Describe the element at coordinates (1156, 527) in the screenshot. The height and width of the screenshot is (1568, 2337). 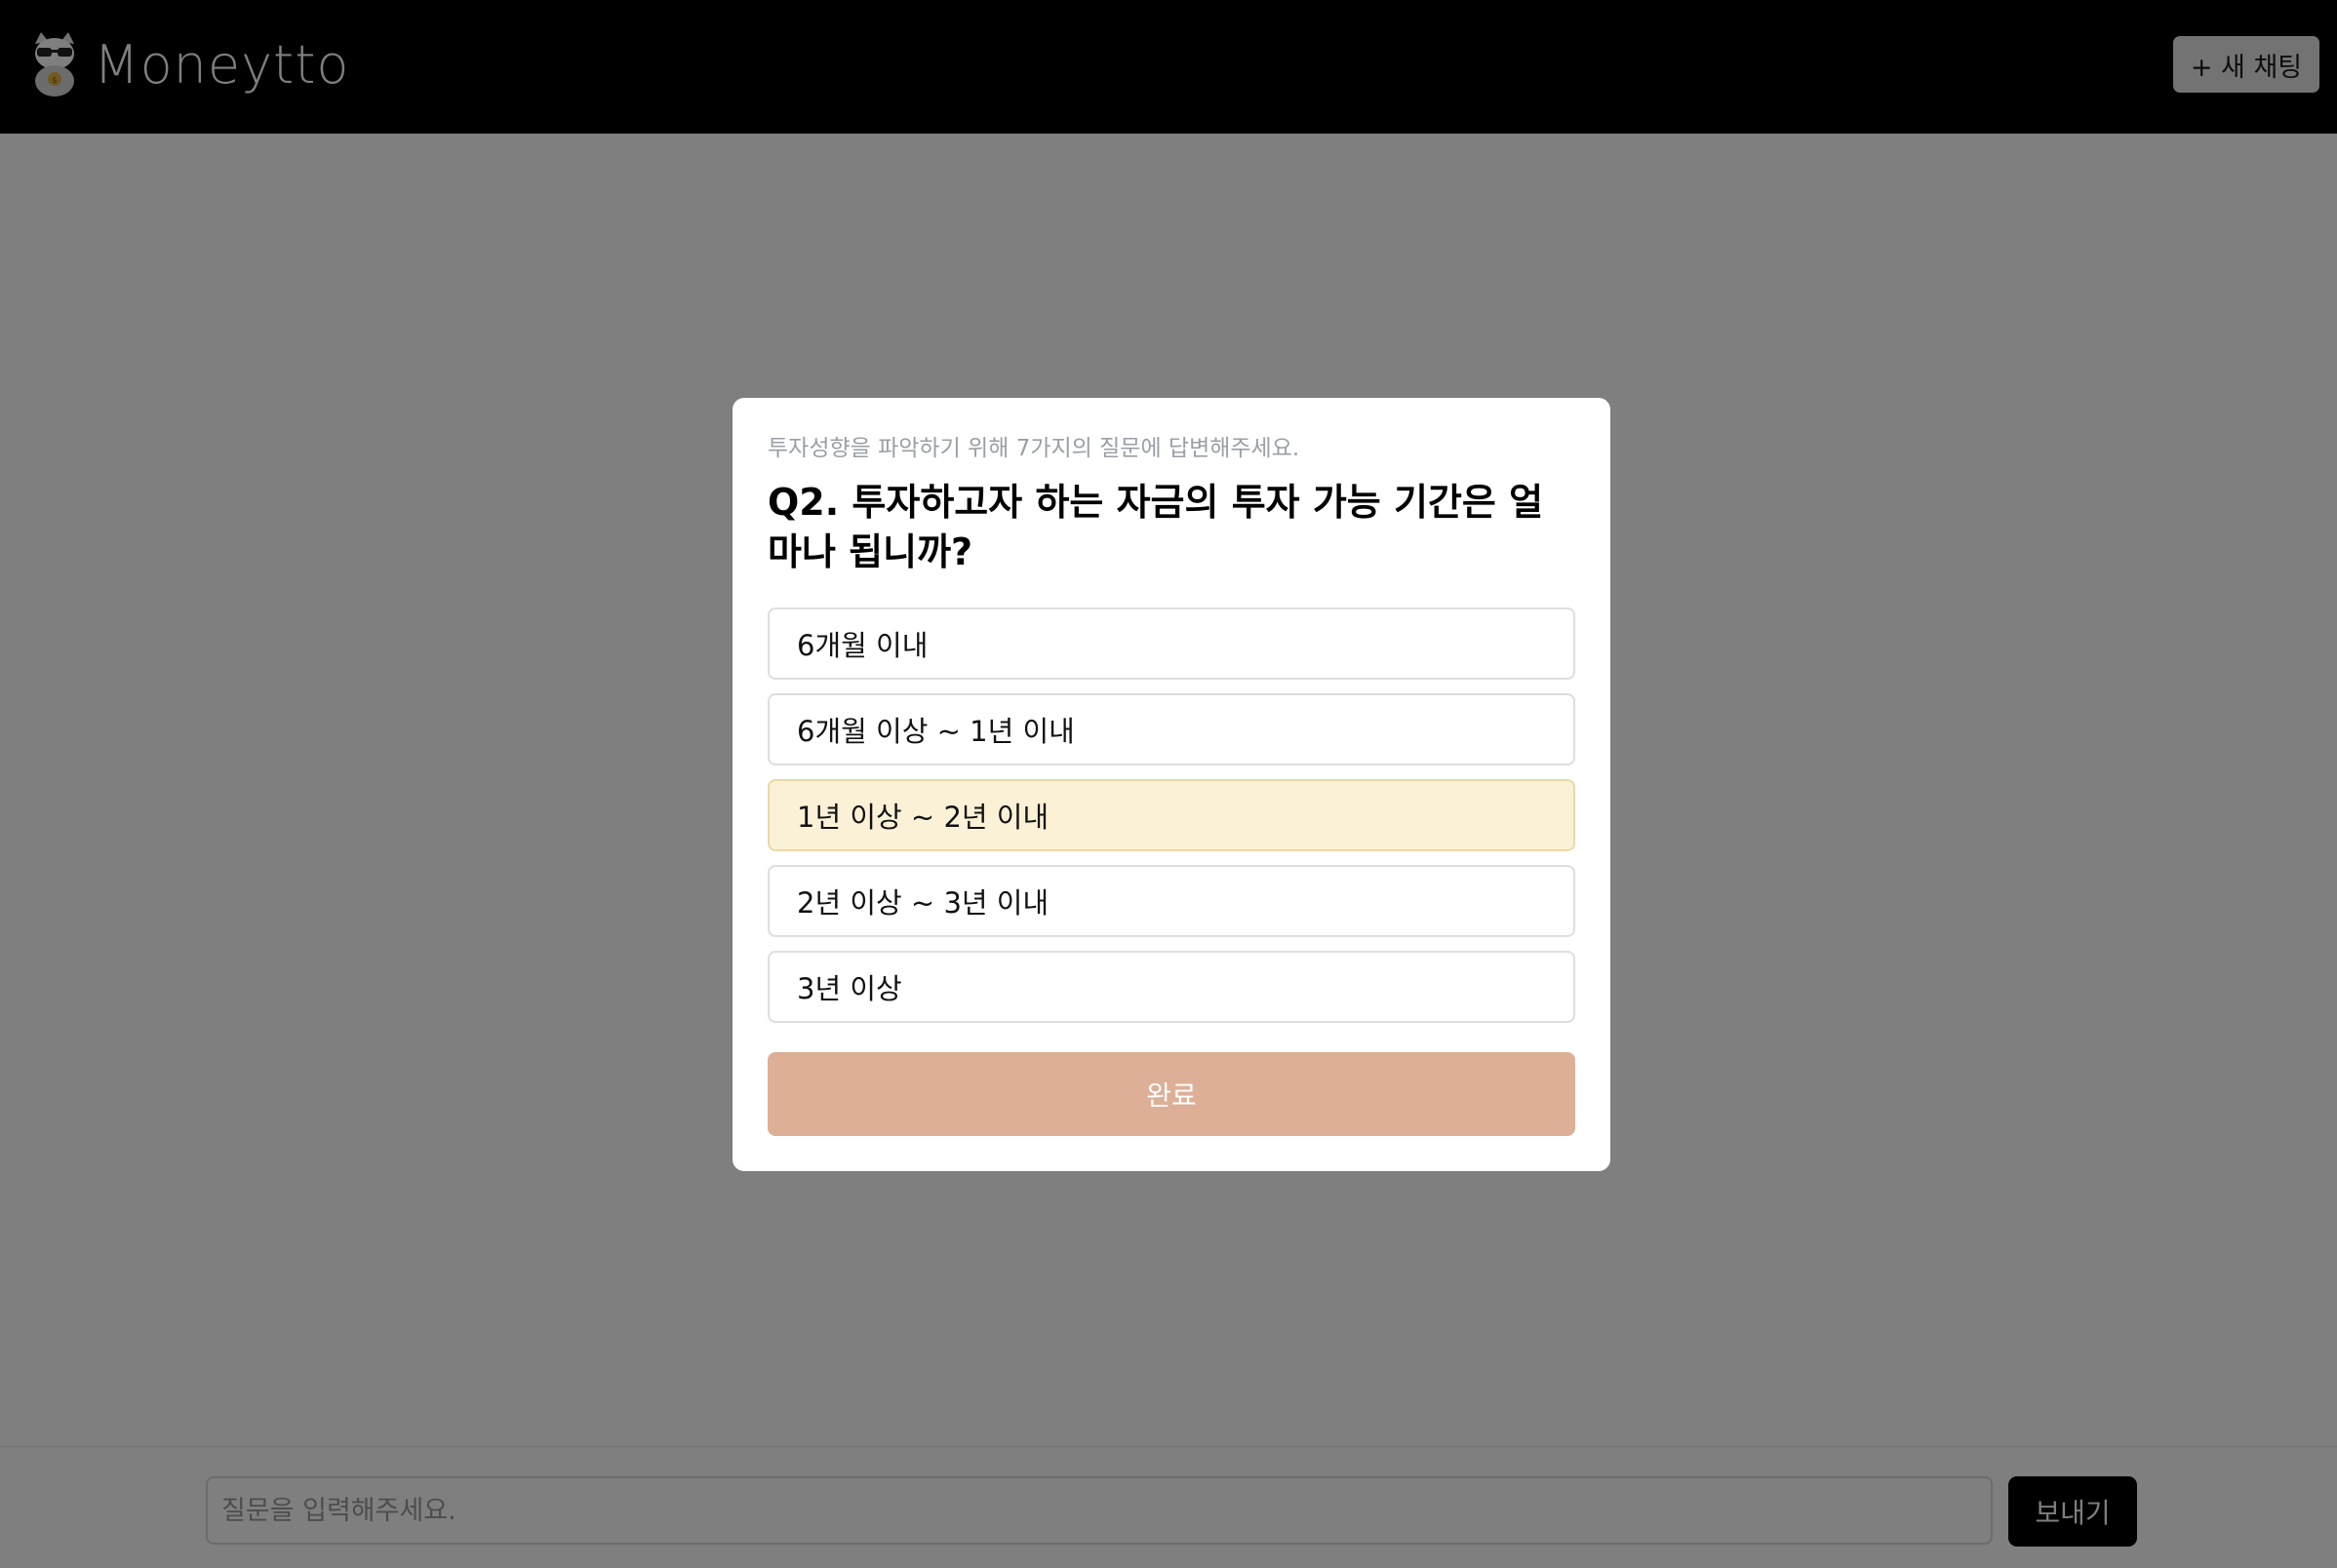
I see `survey-question: Q2. 투자하고자 하는 자금의 투자 가능 기간은 얼마나 됩니까?` at that location.